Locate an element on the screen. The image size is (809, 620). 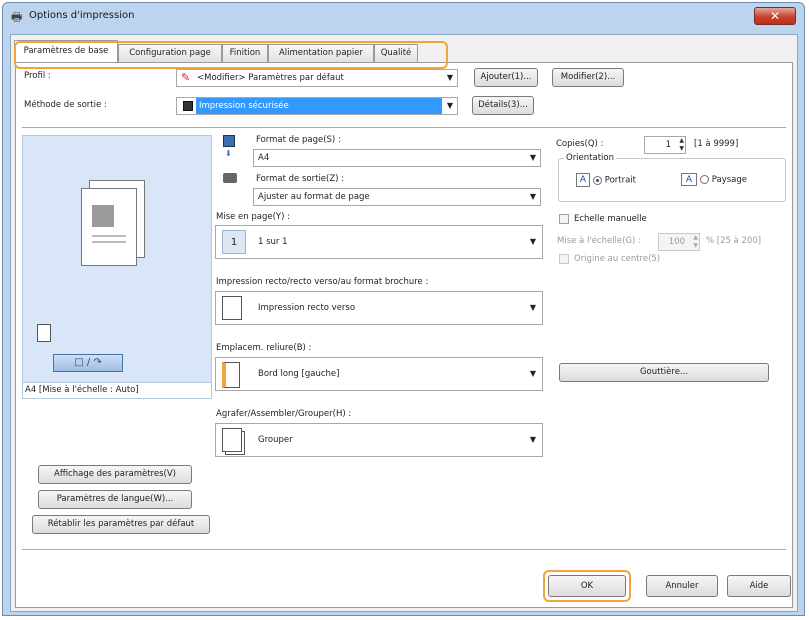
profile-combobox: ✎ <Modifier> Paramètres par défaut ▼ is located at coordinates (317, 78).